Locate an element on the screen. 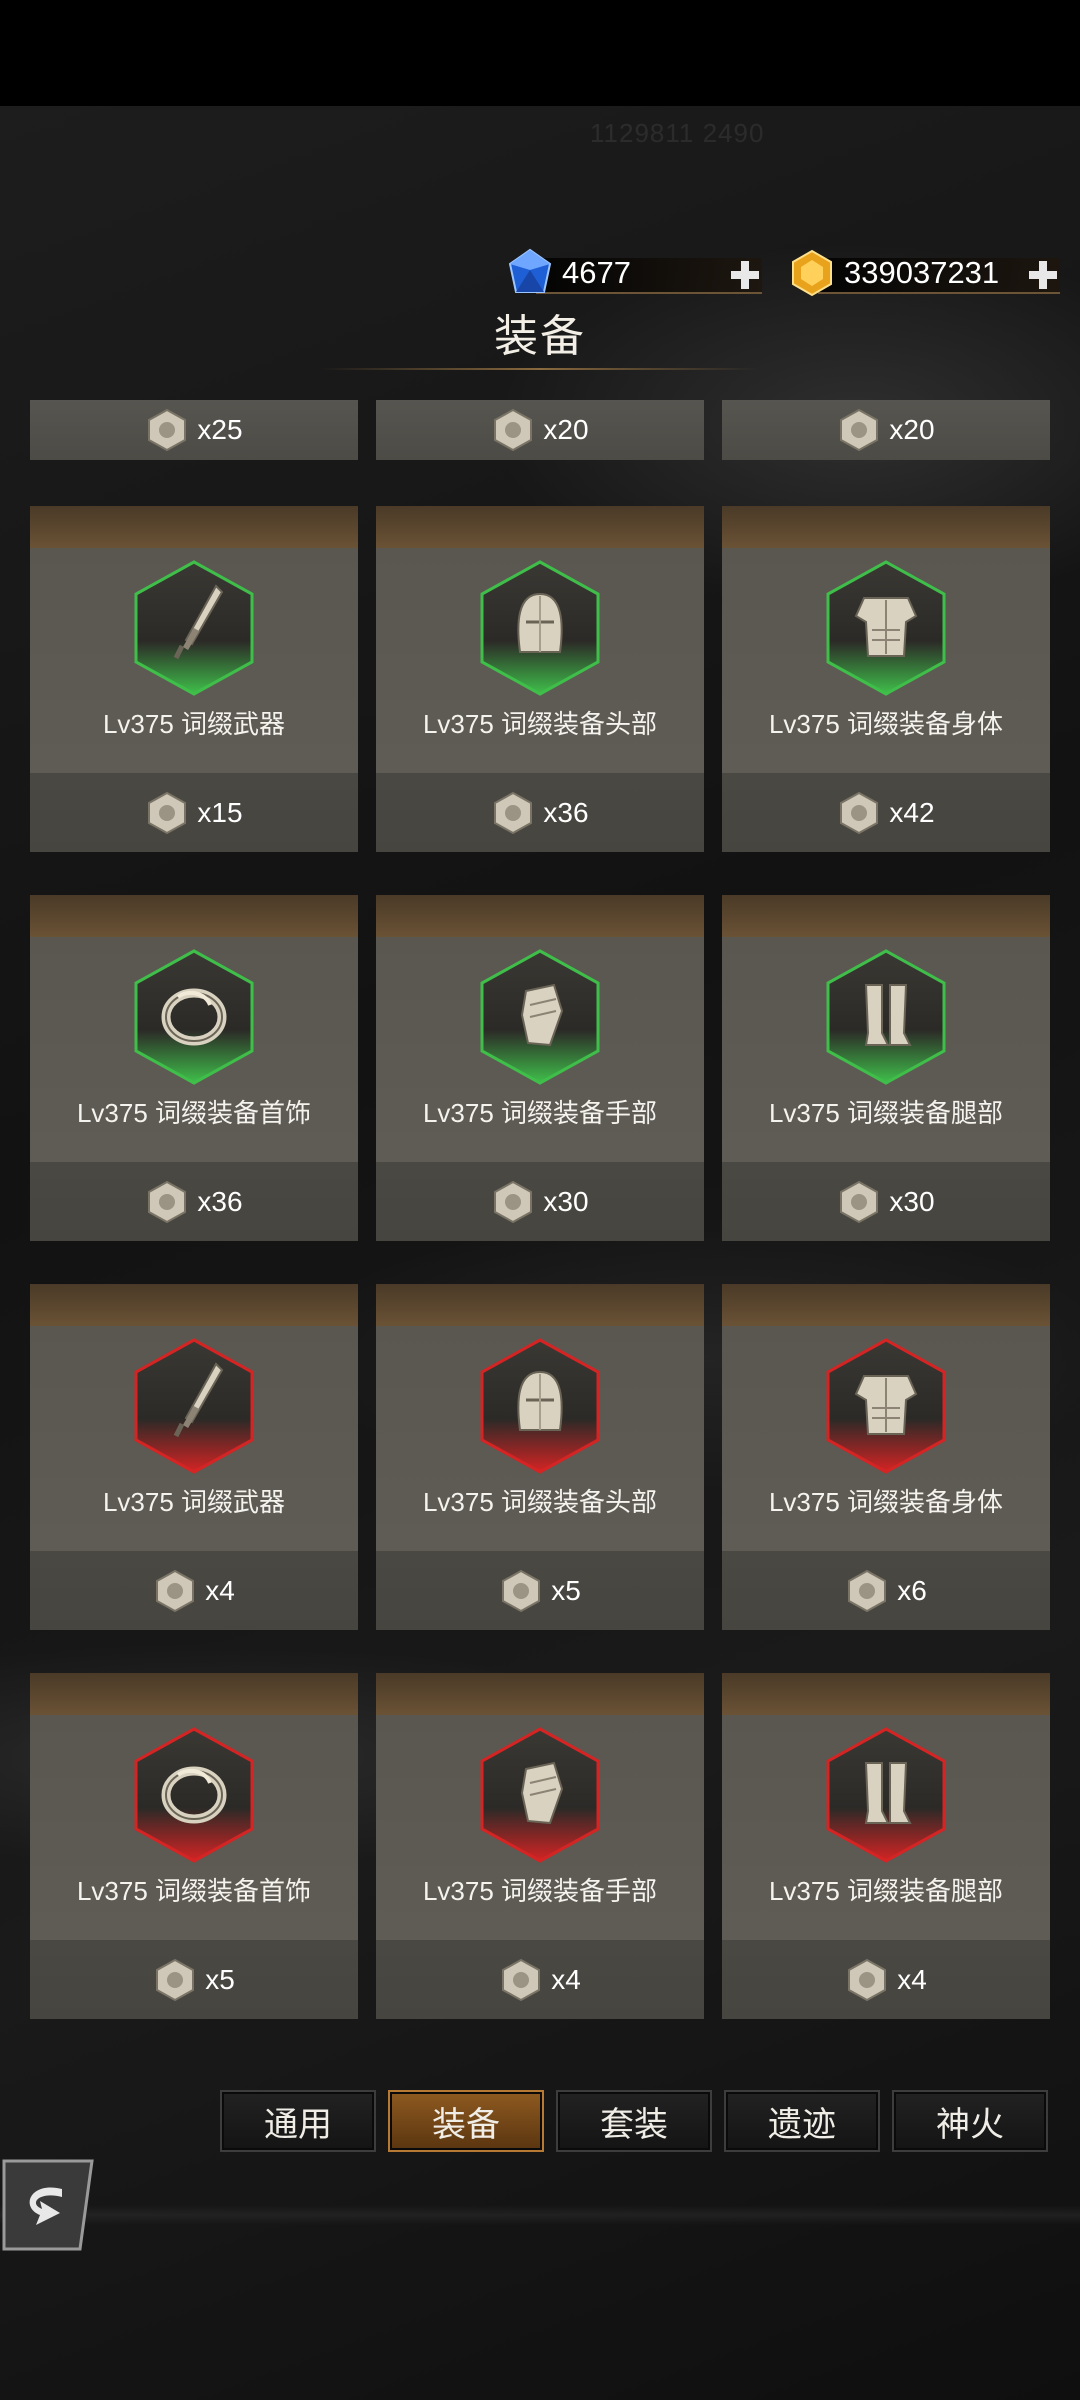  card-footer: x6 is located at coordinates (886, 1590).